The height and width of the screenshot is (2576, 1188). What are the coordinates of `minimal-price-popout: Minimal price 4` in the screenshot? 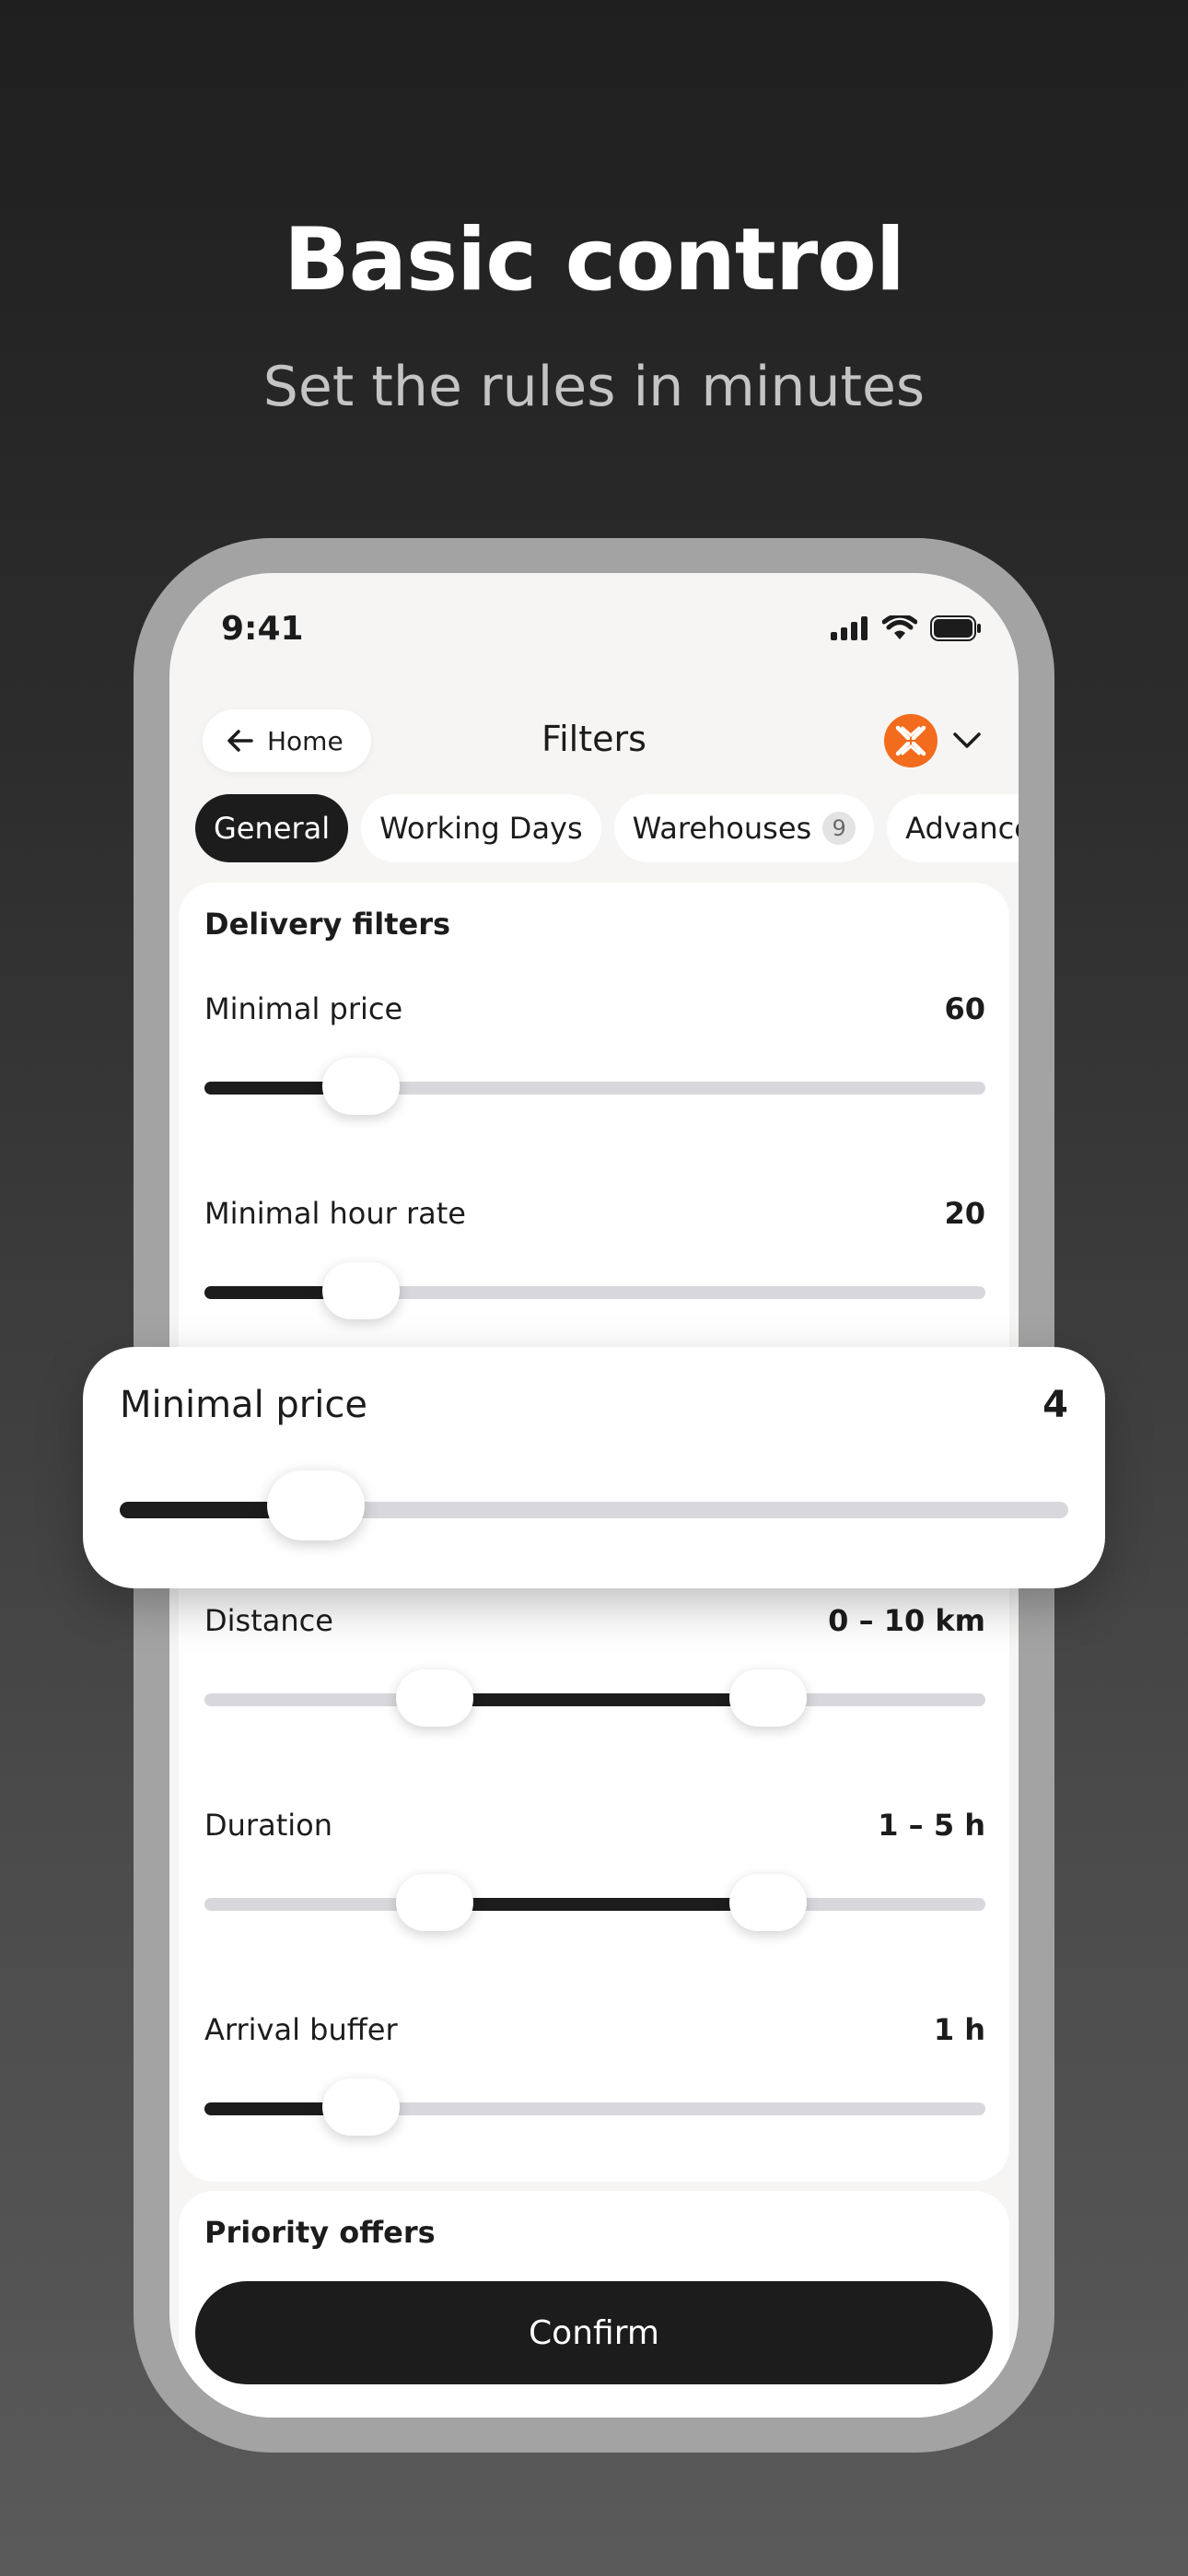 It's located at (594, 1467).